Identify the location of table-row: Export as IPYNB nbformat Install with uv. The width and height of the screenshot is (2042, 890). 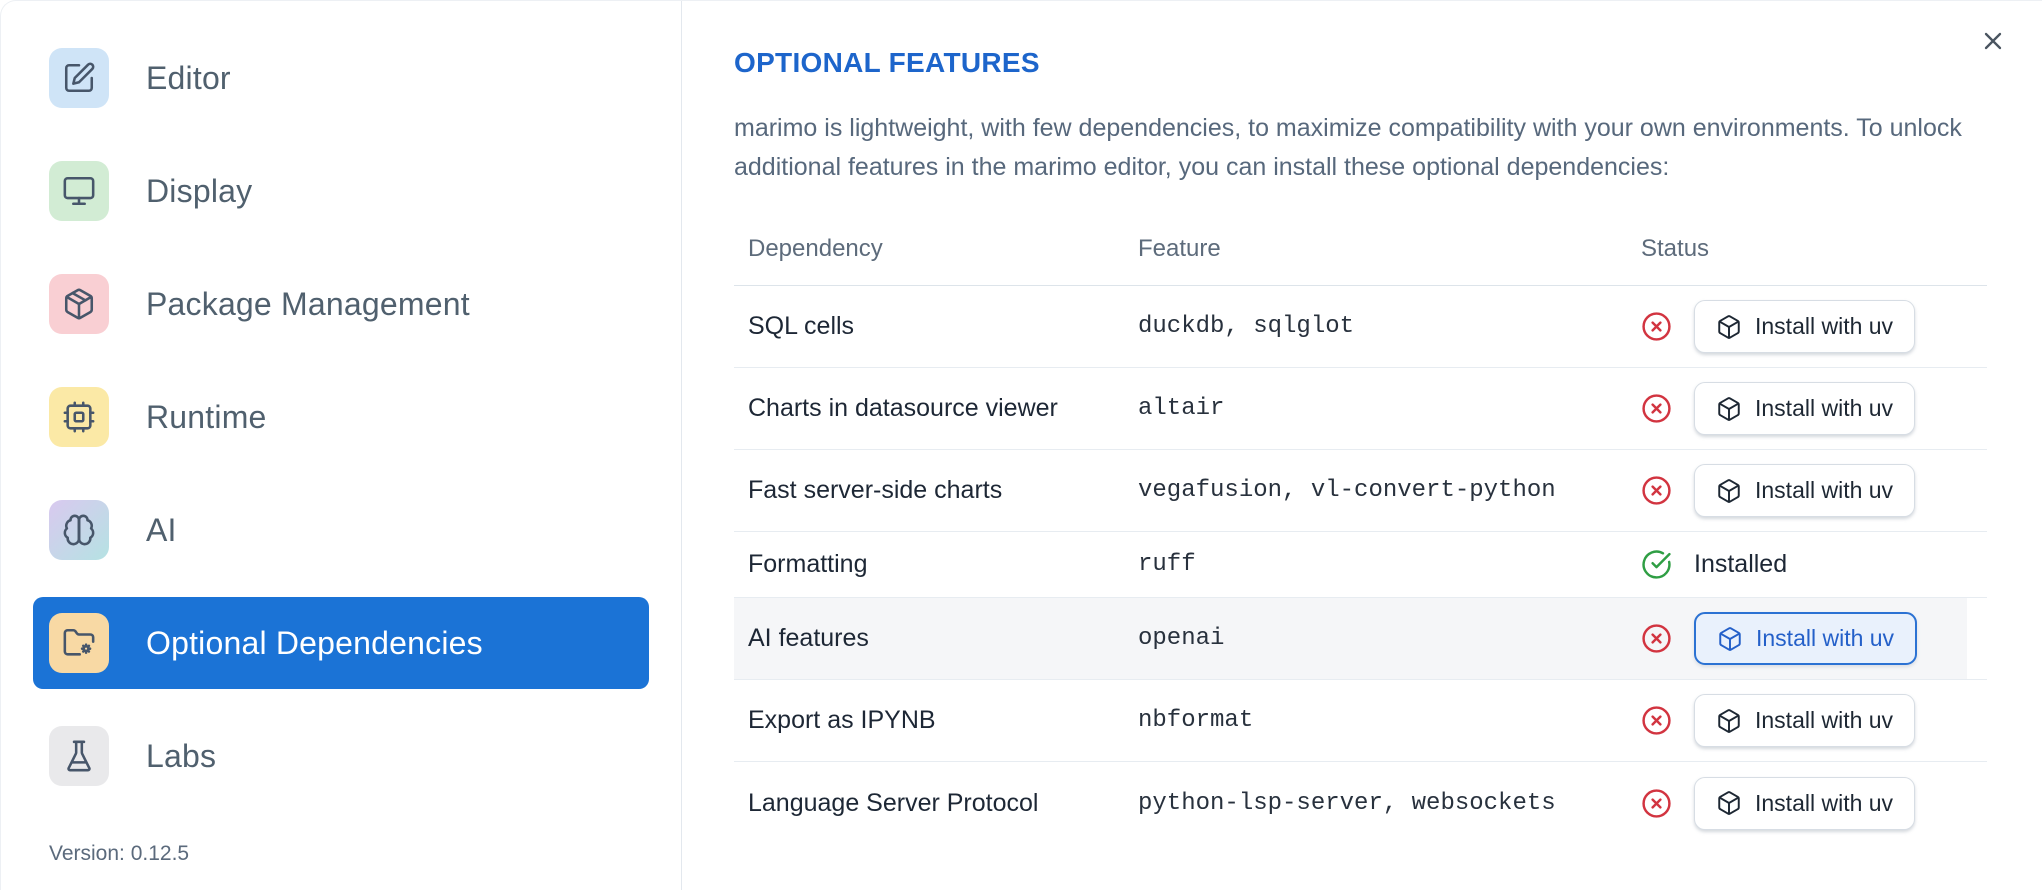
(1360, 721).